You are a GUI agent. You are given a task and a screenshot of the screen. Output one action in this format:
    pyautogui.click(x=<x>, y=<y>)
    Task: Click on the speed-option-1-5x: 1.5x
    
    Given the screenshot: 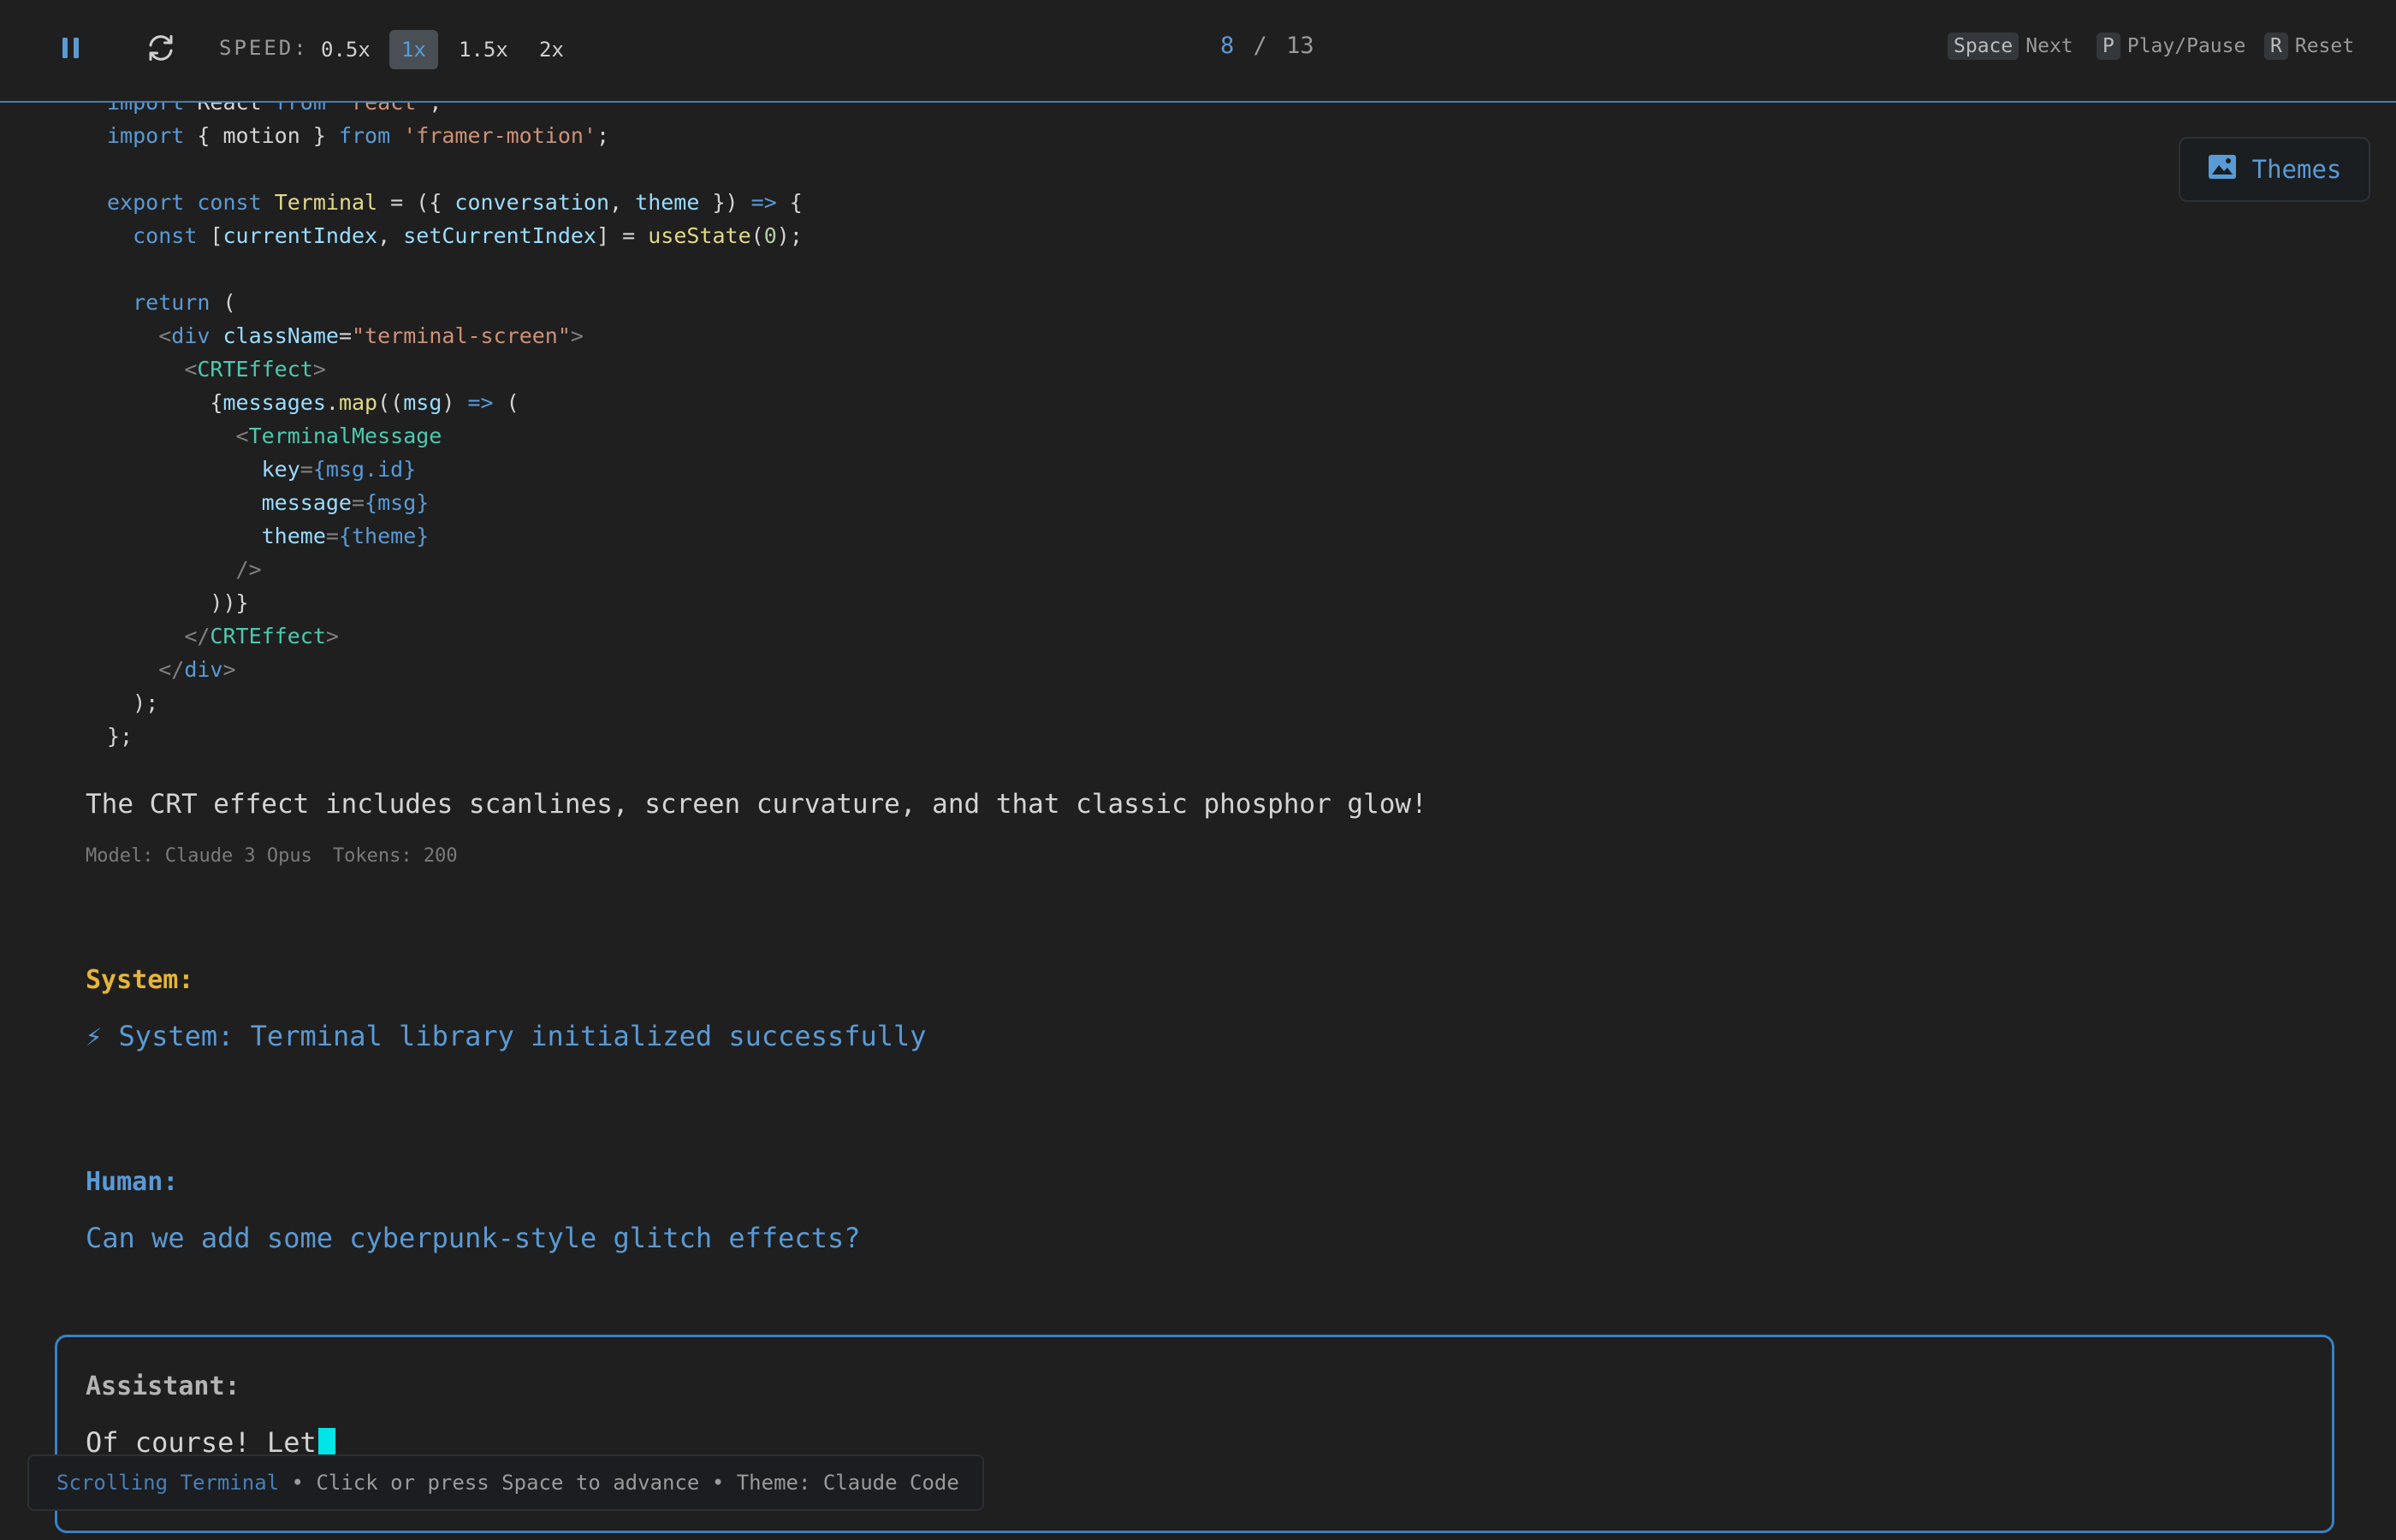 What is the action you would take?
    pyautogui.click(x=484, y=49)
    